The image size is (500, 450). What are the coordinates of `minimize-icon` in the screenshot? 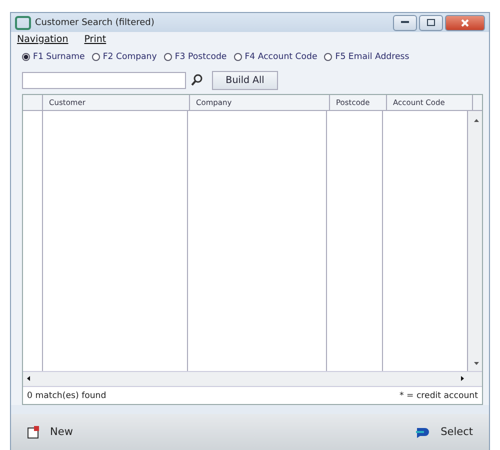 It's located at (405, 22).